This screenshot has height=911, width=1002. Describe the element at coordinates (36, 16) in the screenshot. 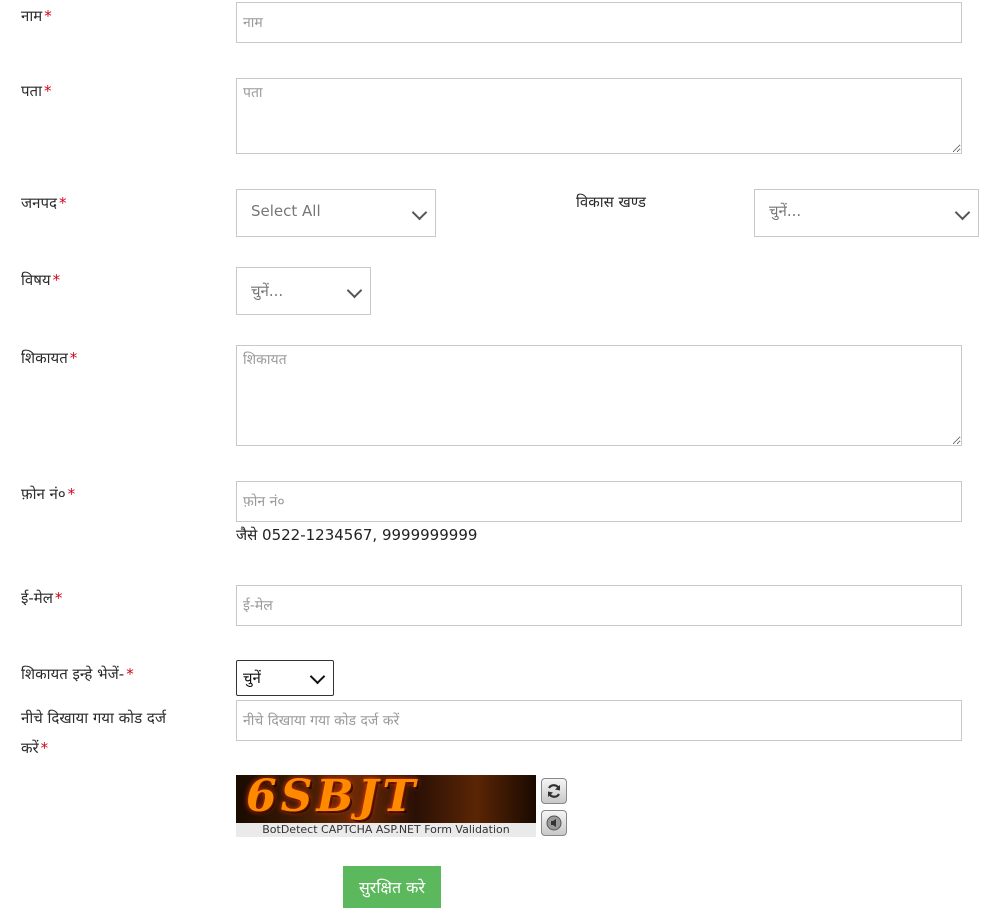

I see `name-label: नाम *` at that location.